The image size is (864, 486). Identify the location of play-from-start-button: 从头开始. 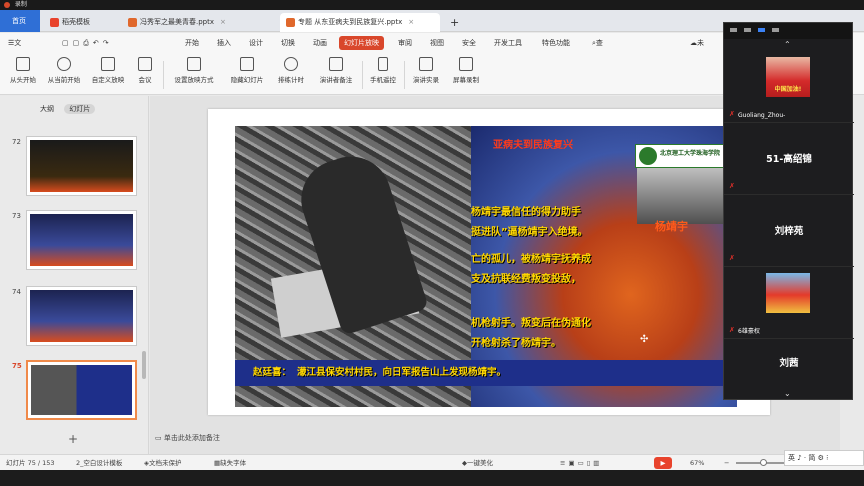
(23, 70).